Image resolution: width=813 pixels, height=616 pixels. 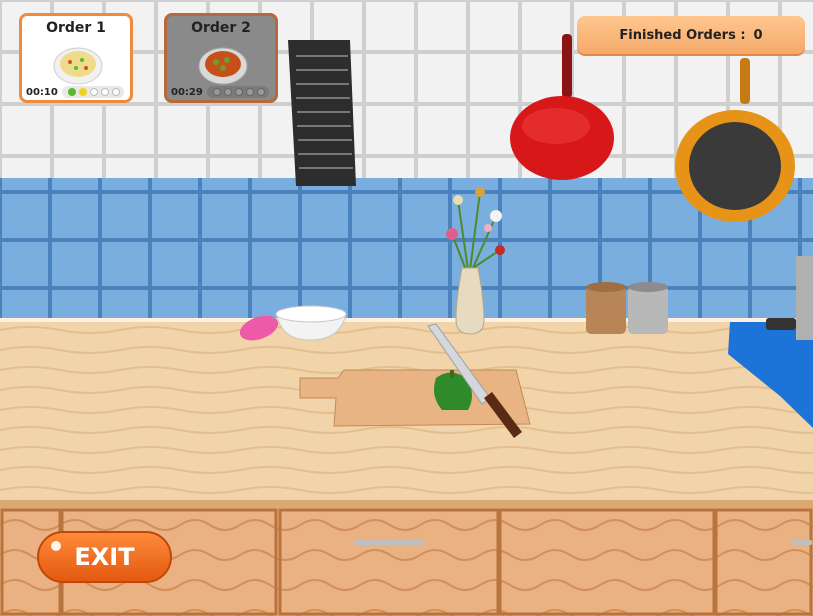 What do you see at coordinates (56, 546) in the screenshot?
I see `shine-icon` at bounding box center [56, 546].